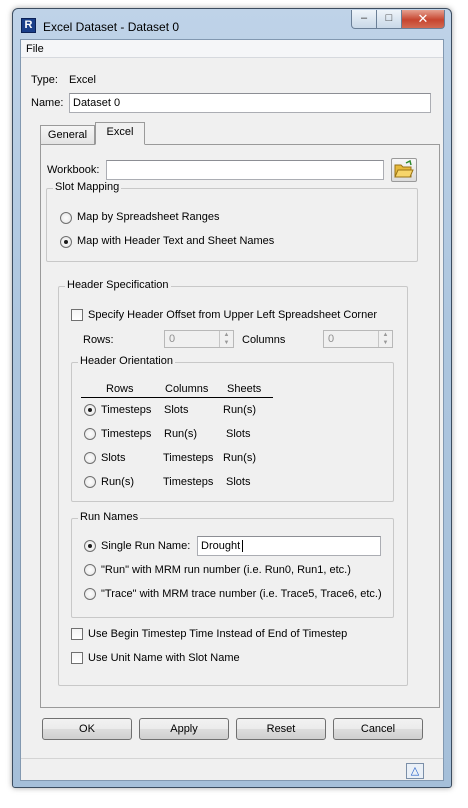 The height and width of the screenshot is (808, 468). Describe the element at coordinates (28, 25) in the screenshot. I see `app-icon: R` at that location.